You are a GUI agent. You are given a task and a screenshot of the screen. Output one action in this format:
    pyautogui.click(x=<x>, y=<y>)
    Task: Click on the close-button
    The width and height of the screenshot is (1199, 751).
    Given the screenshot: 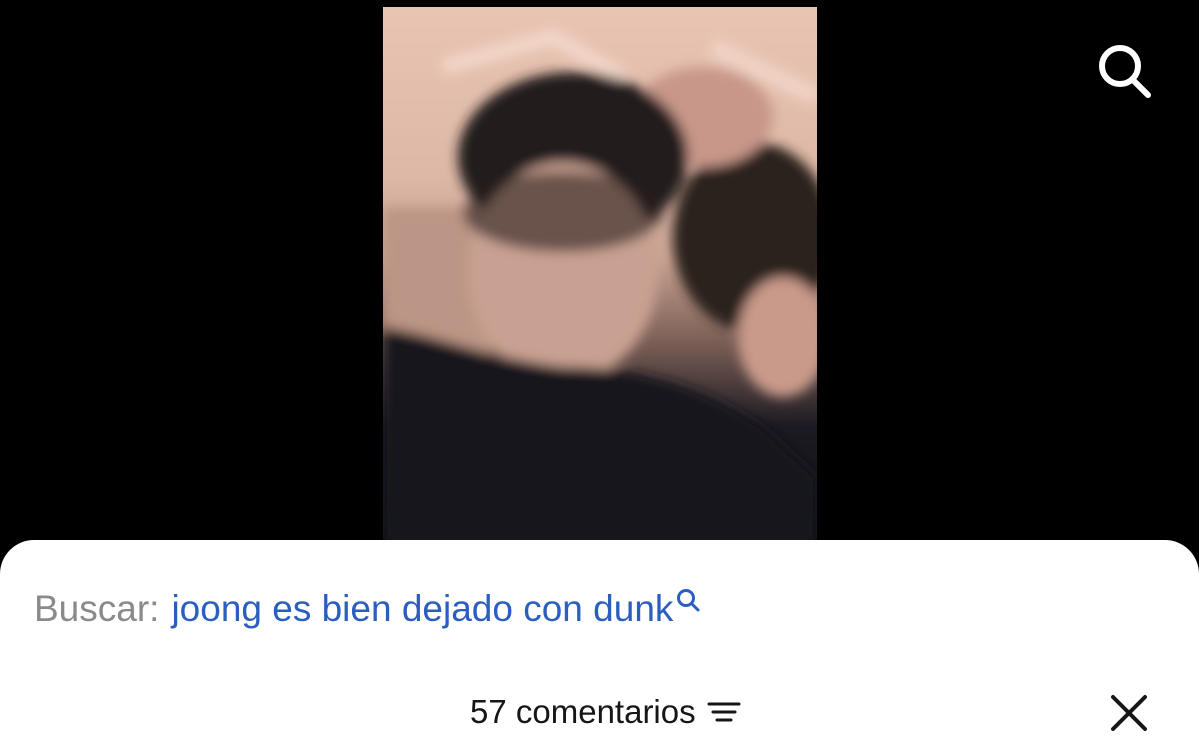 What is the action you would take?
    pyautogui.click(x=1129, y=713)
    